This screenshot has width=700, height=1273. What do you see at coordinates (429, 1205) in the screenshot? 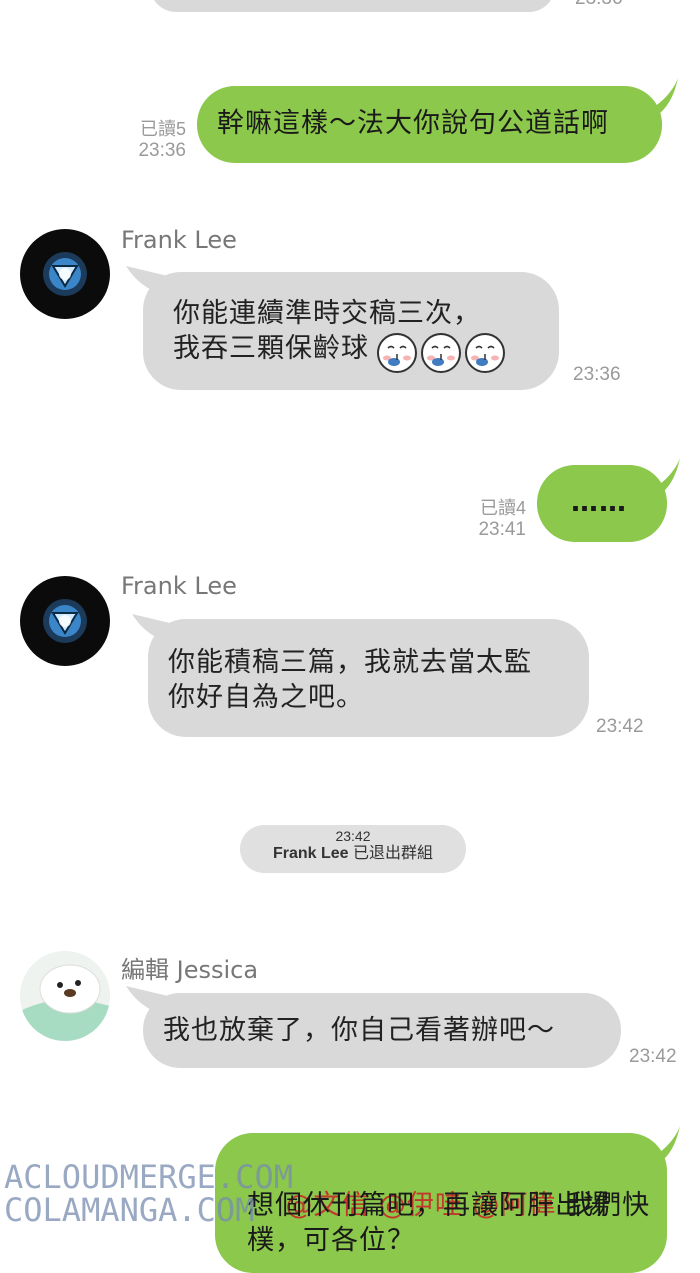
I see `message-text-line-2: 想個休刊篇吧，再讓阿肝出場` at bounding box center [429, 1205].